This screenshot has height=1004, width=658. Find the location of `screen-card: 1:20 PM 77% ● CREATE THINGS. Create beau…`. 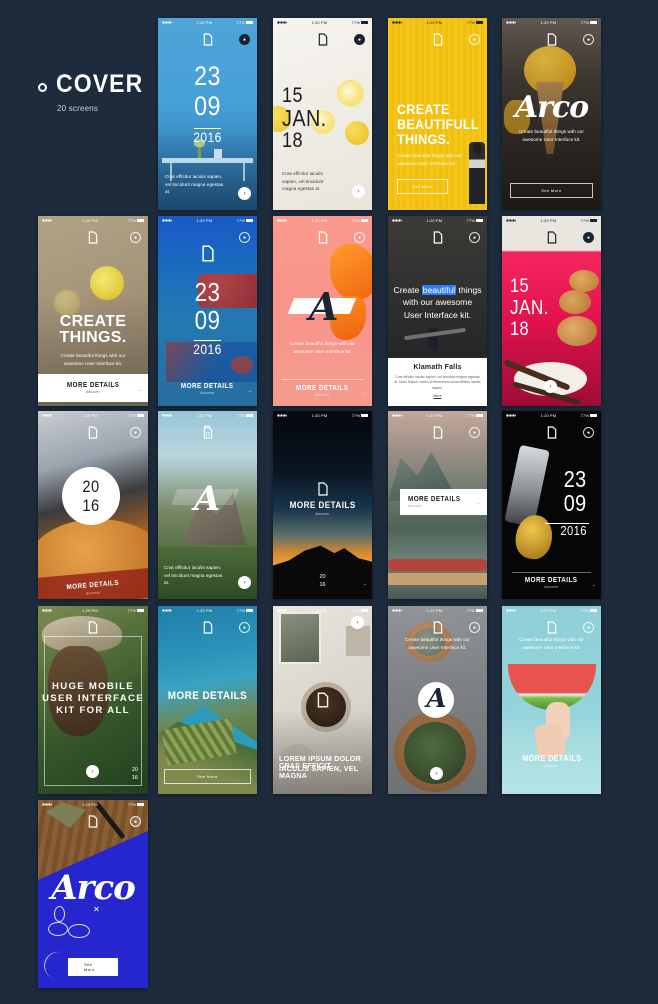

screen-card: 1:20 PM 77% ● CREATE THINGS. Create beau… is located at coordinates (93, 311).